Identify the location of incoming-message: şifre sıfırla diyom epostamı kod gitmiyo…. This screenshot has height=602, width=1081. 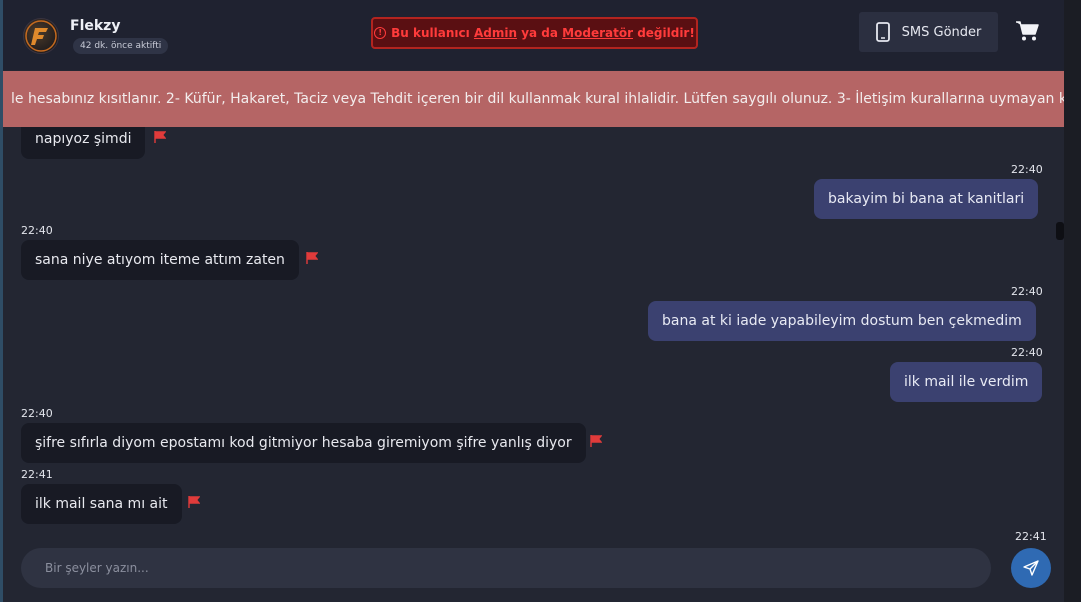
(303, 443).